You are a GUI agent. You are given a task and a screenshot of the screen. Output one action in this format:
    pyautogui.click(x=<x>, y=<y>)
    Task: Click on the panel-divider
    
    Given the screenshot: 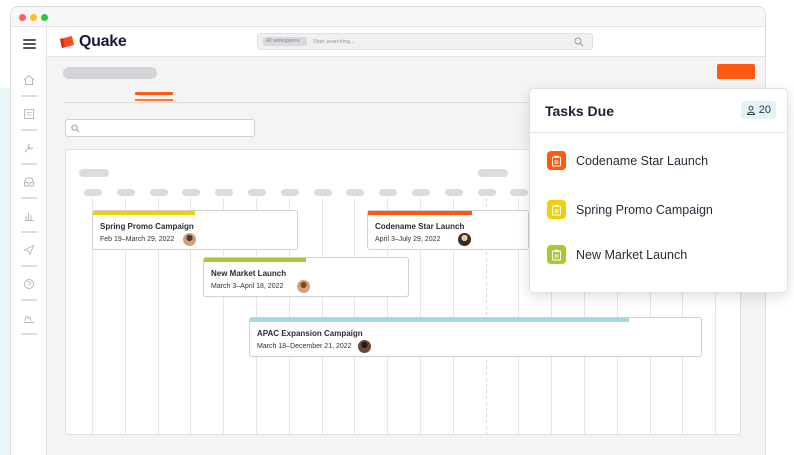 What is the action you would take?
    pyautogui.click(x=658, y=132)
    